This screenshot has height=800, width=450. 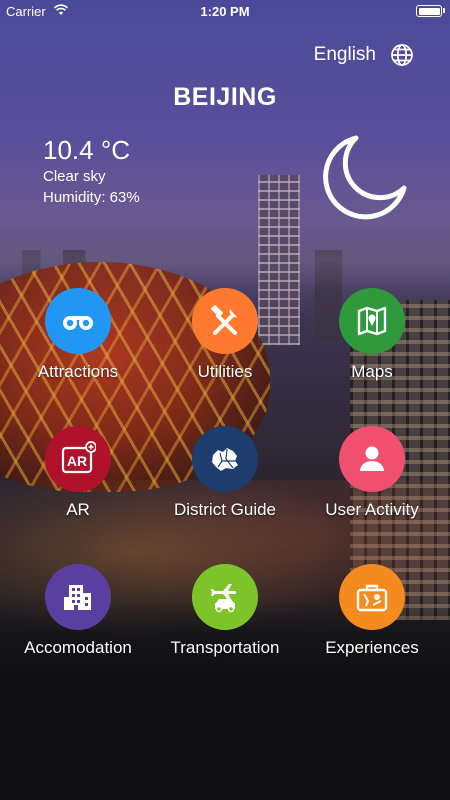 What do you see at coordinates (78, 509) in the screenshot?
I see `tile-label: AR` at bounding box center [78, 509].